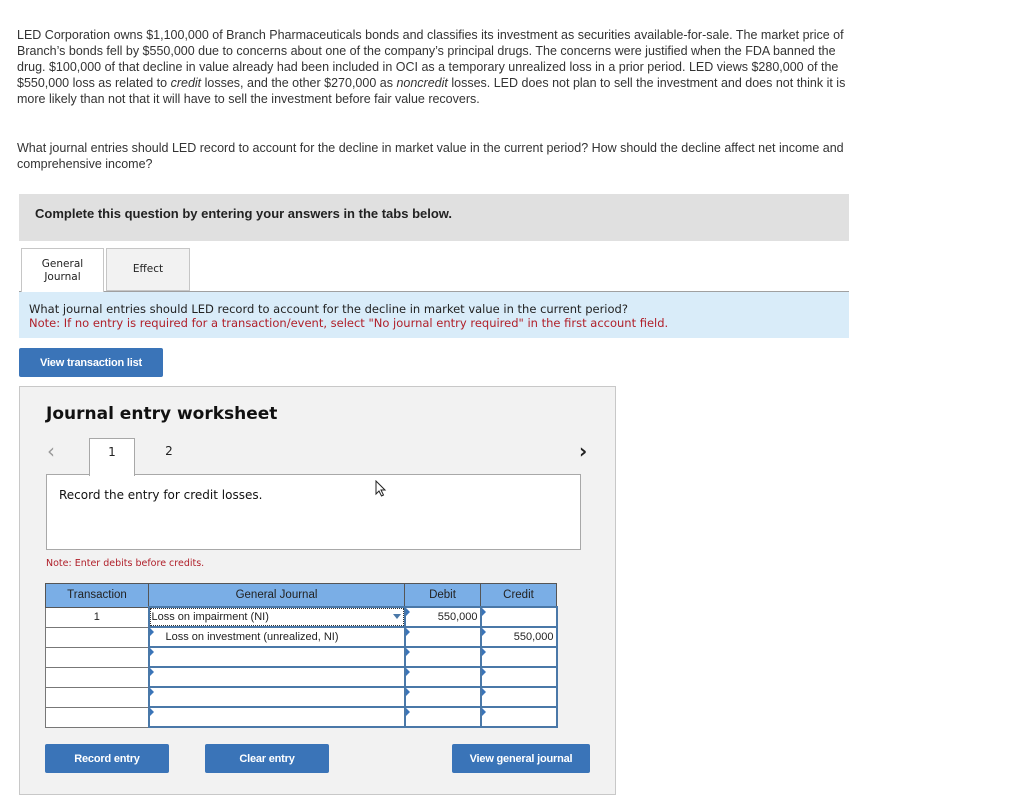 The image size is (1009, 805). I want to click on chevron-right-icon: ›, so click(583, 451).